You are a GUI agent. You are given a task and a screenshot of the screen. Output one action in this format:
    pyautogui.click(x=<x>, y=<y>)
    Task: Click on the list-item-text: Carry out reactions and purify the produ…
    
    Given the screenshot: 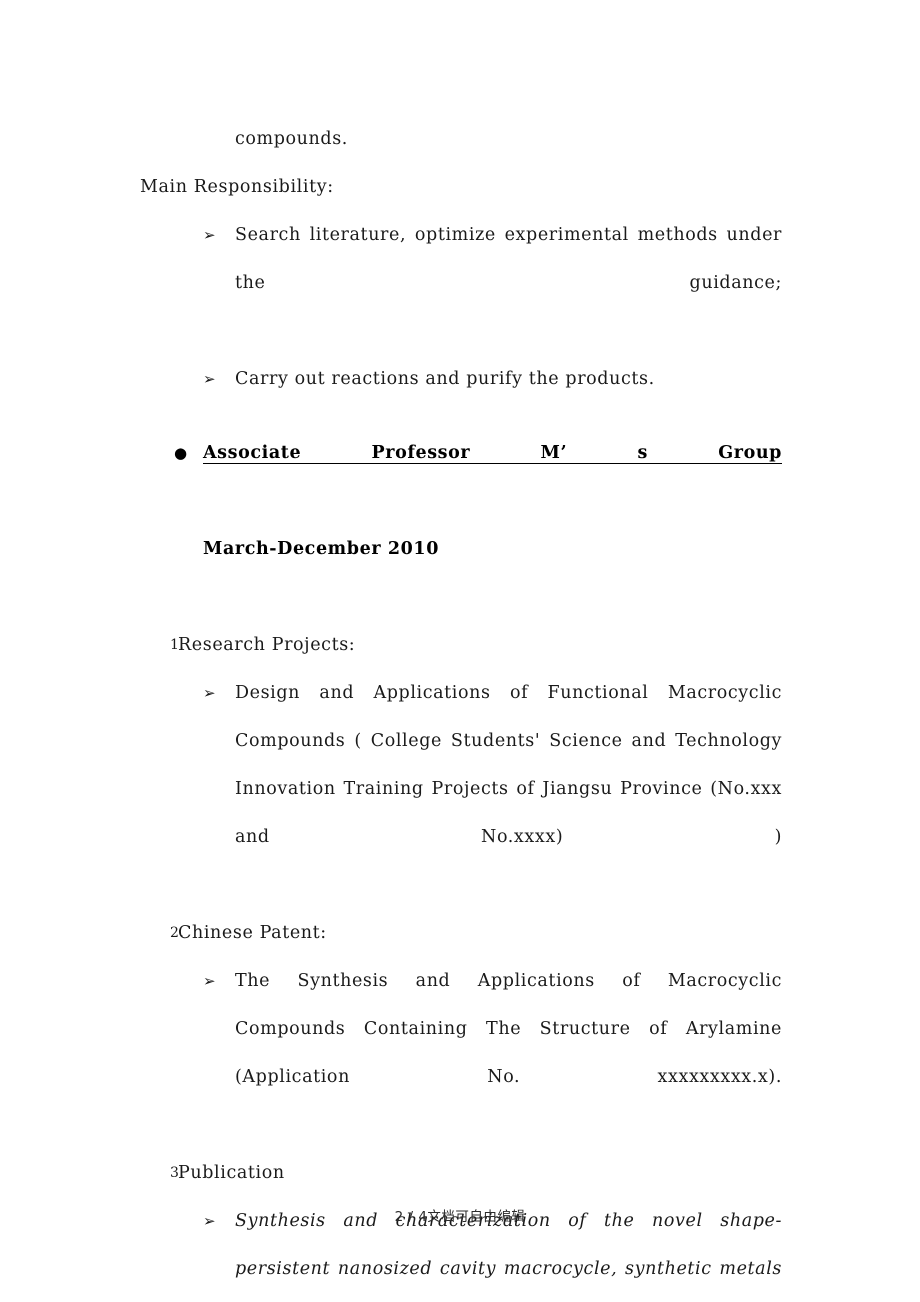 What is the action you would take?
    pyautogui.click(x=445, y=379)
    